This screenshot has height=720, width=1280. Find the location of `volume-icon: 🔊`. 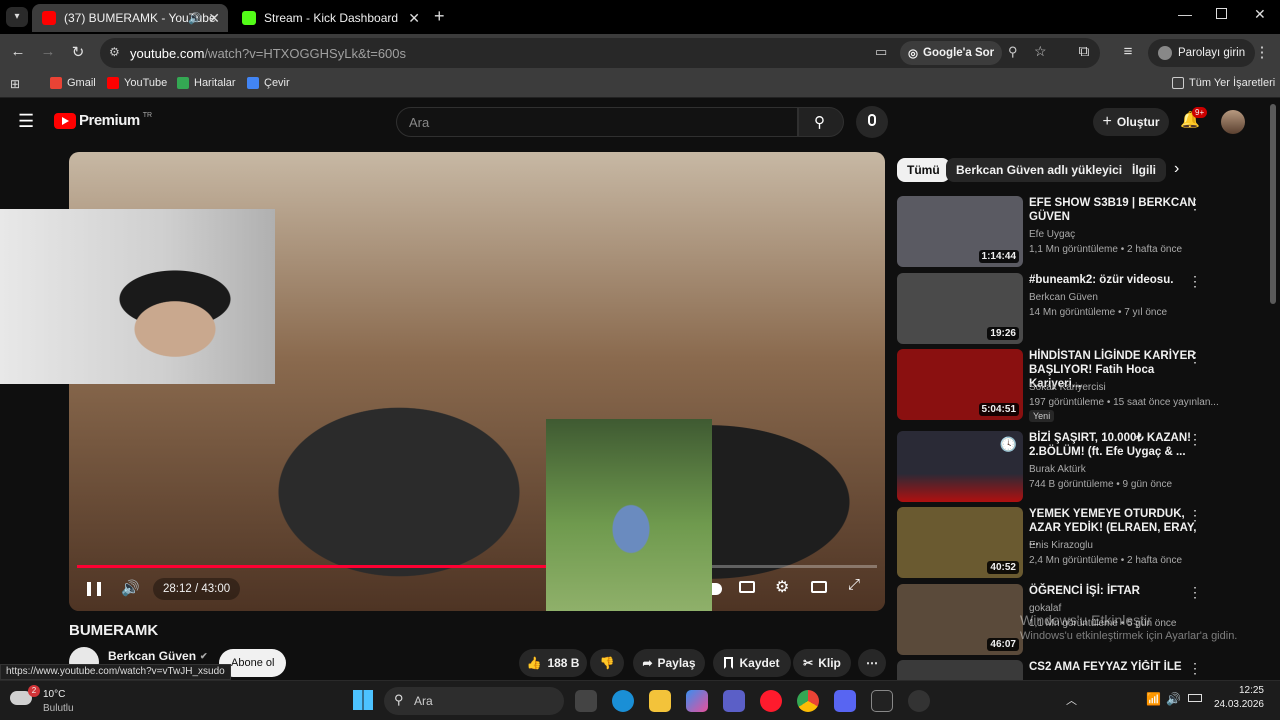

volume-icon: 🔊 is located at coordinates (130, 588).